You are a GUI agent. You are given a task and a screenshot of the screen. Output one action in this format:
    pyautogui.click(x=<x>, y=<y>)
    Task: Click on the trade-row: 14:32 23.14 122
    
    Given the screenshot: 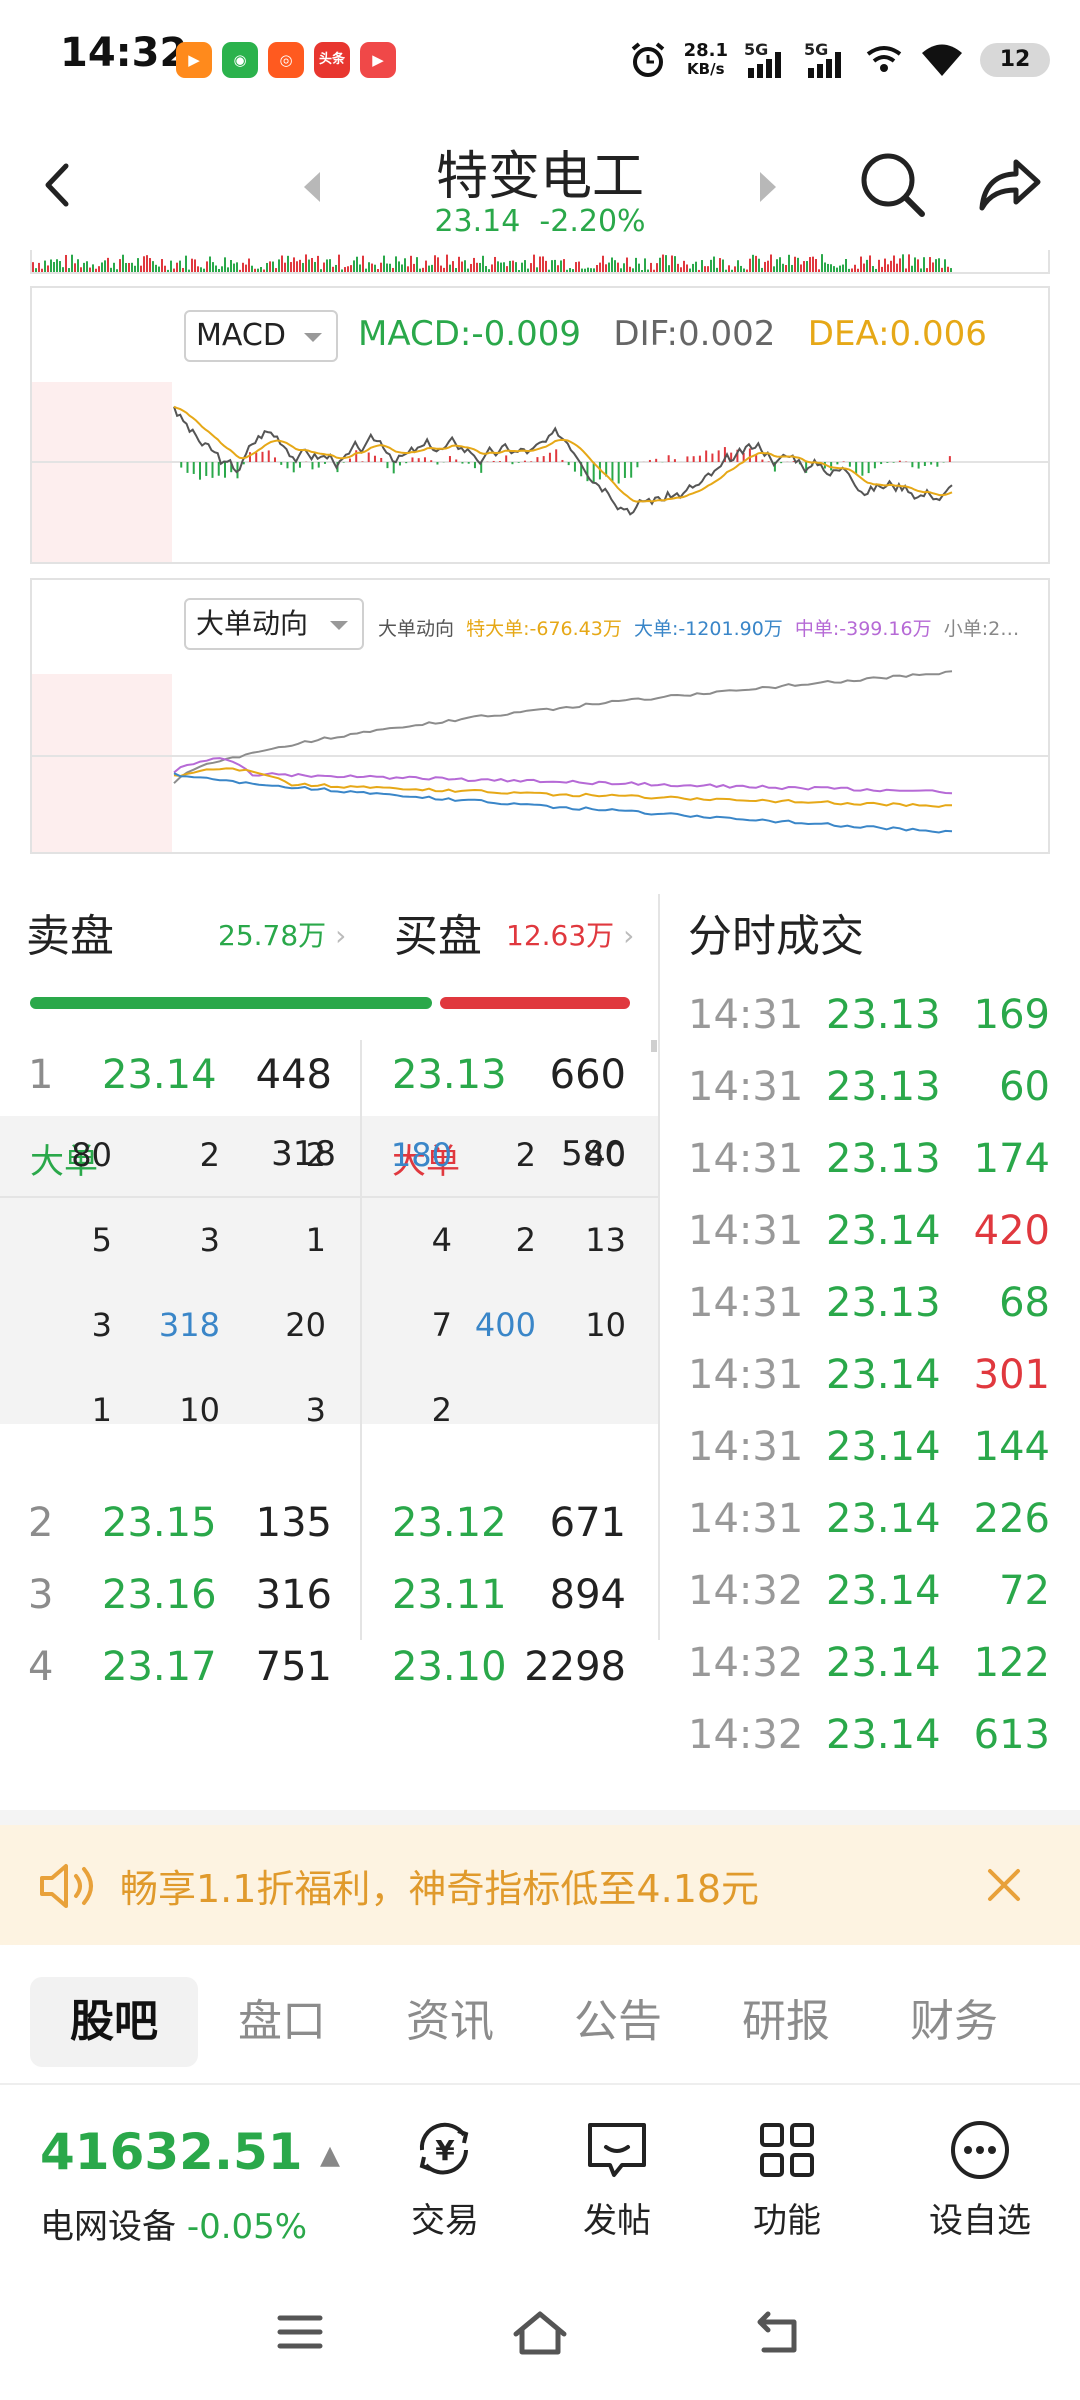 What is the action you would take?
    pyautogui.click(x=869, y=1664)
    